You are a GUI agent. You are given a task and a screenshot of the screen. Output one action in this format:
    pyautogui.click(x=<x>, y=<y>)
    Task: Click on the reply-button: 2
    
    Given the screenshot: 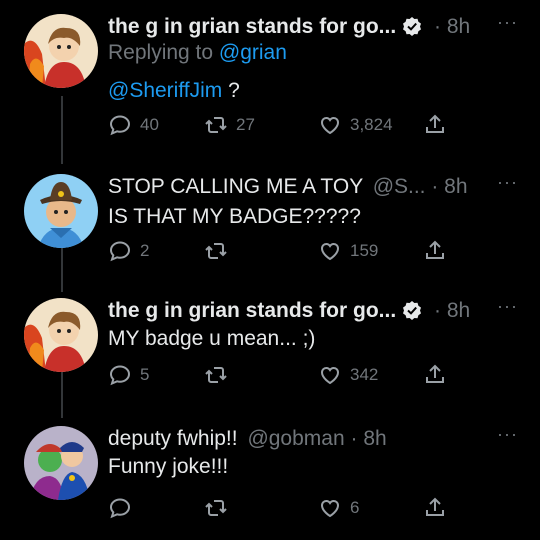 What is the action you would take?
    pyautogui.click(x=128, y=251)
    